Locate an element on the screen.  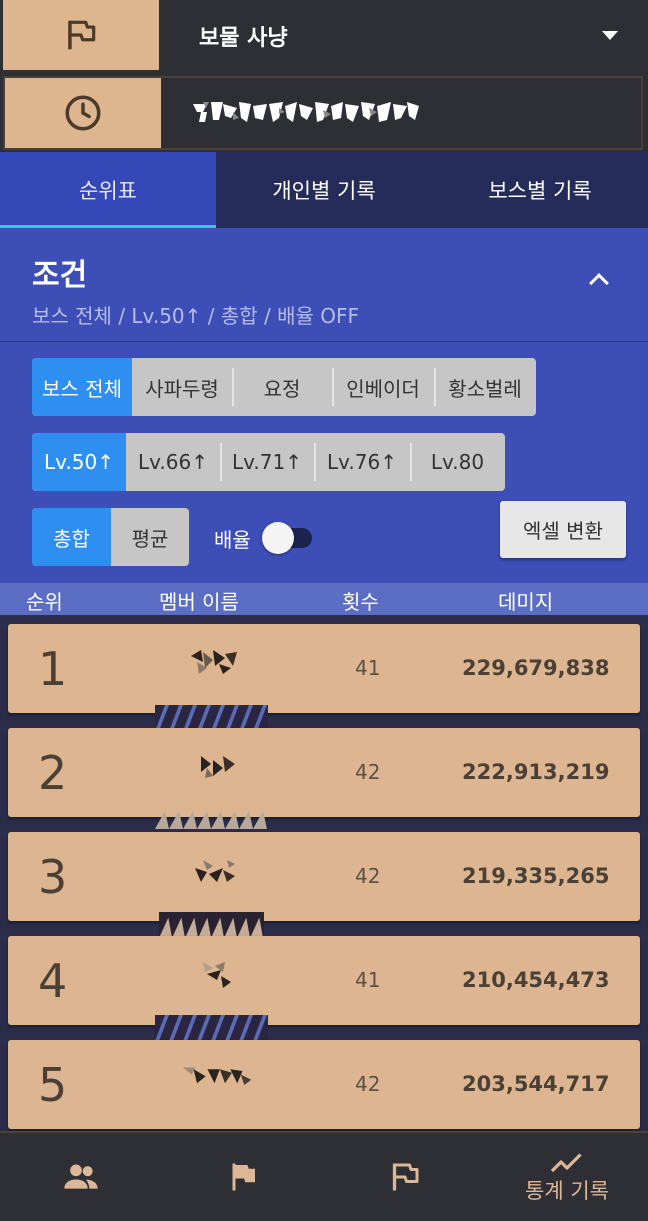
rank-number: 4 is located at coordinates (53, 981).